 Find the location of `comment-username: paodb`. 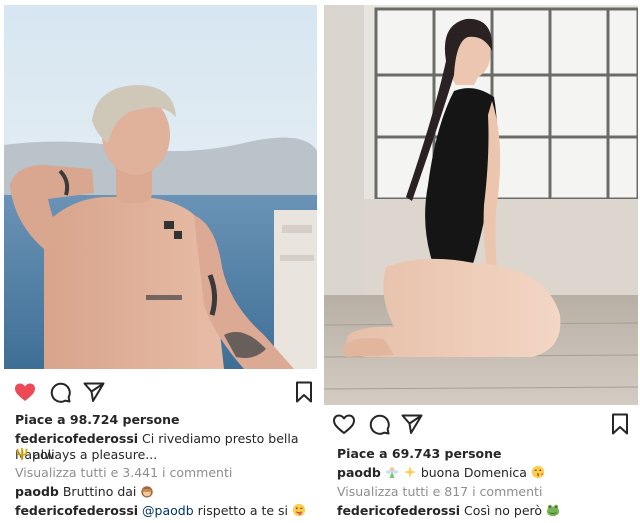

comment-username: paodb is located at coordinates (37, 491).